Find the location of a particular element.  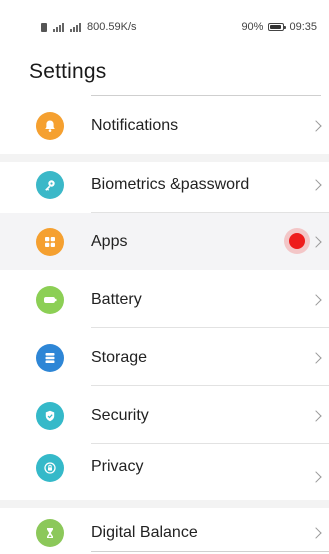

settings-item-label: Digital Balance is located at coordinates (144, 532).